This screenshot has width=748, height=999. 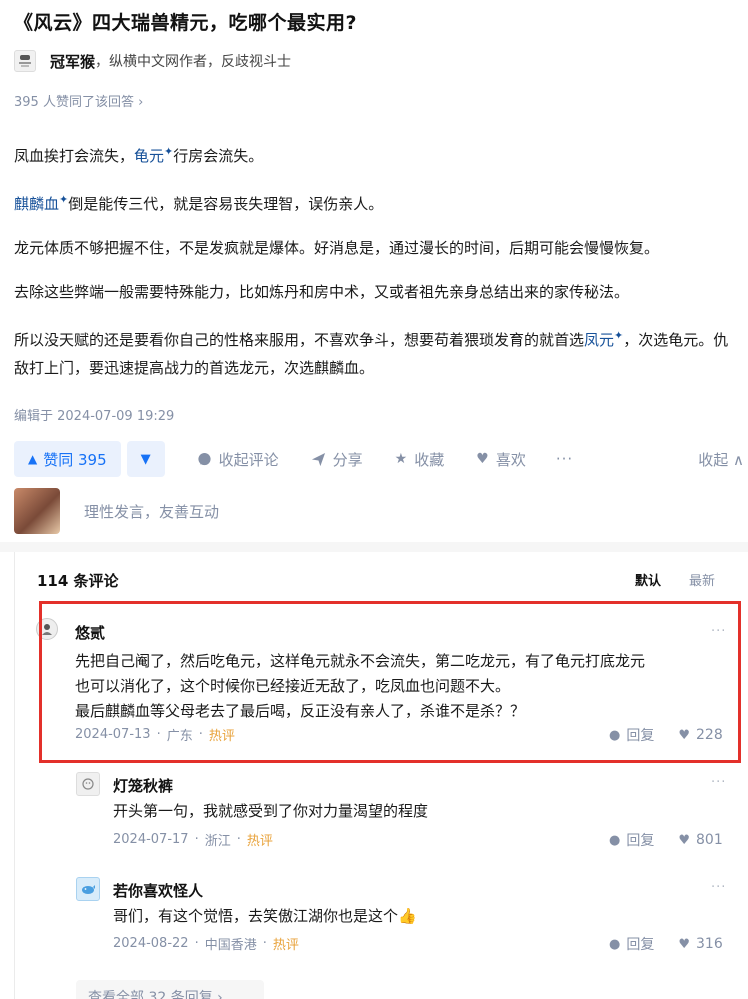 What do you see at coordinates (318, 459) in the screenshot?
I see `share-icon` at bounding box center [318, 459].